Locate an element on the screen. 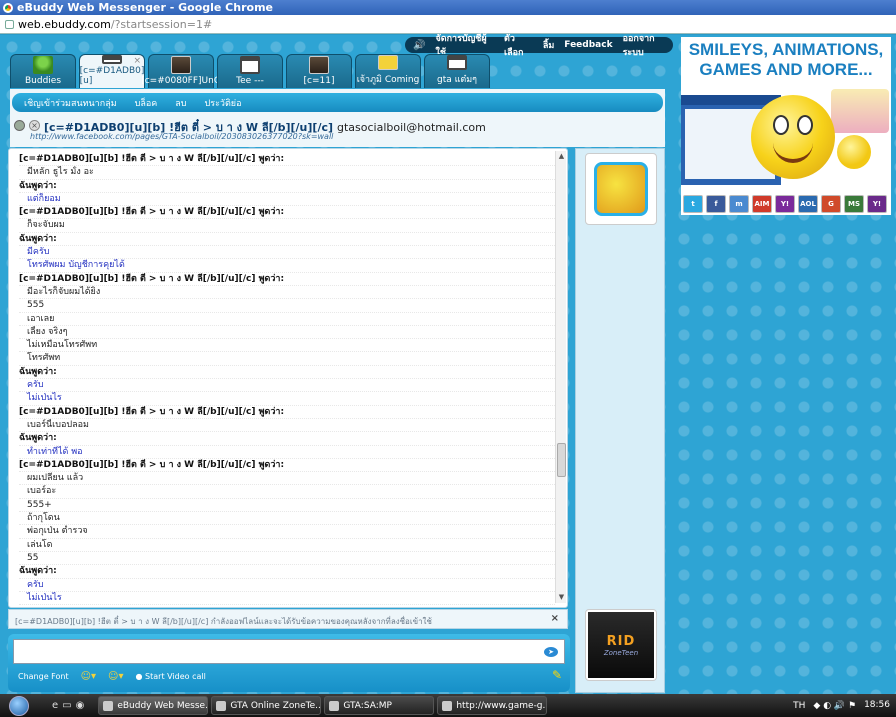 This screenshot has height=717, width=896. chrome-icon is located at coordinates (8, 7).